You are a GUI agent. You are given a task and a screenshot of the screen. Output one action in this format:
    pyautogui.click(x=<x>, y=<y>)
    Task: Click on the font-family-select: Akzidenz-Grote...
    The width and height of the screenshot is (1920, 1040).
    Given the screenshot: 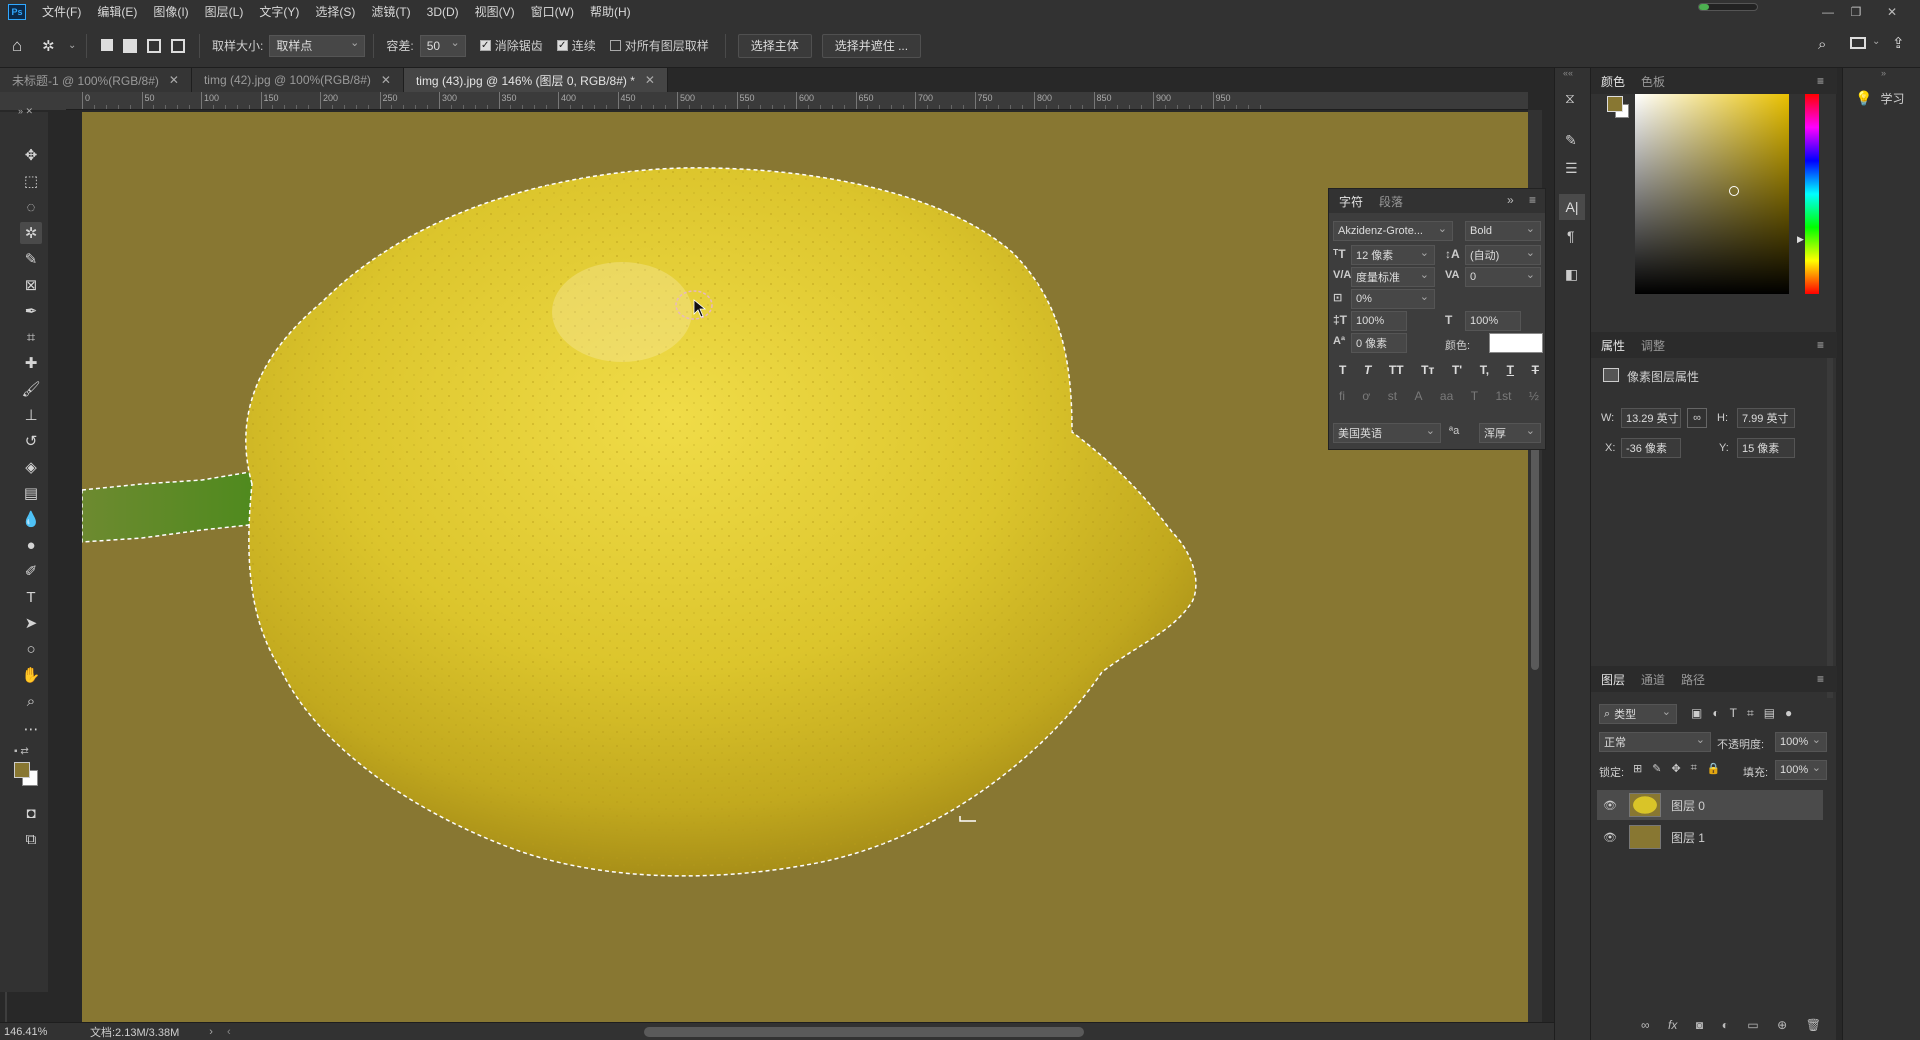 What is the action you would take?
    pyautogui.click(x=1393, y=231)
    